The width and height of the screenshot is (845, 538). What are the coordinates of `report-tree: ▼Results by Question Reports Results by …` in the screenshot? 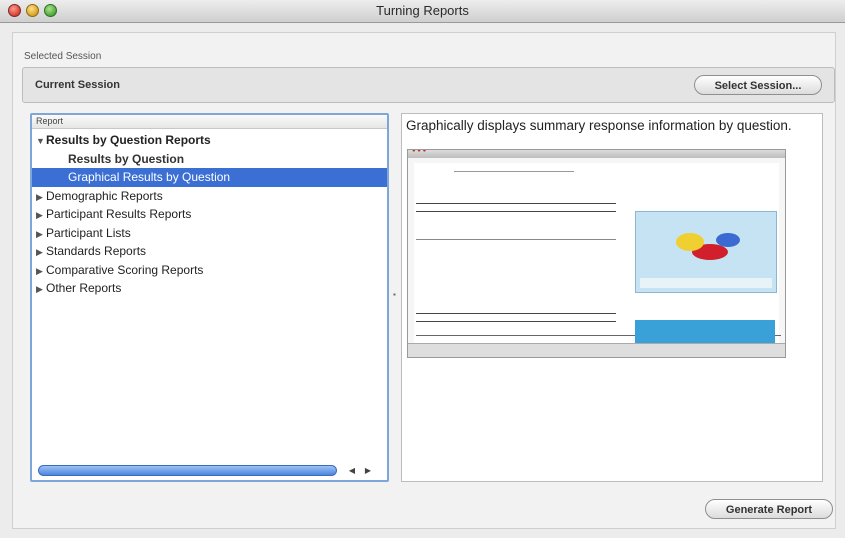 It's located at (209, 214).